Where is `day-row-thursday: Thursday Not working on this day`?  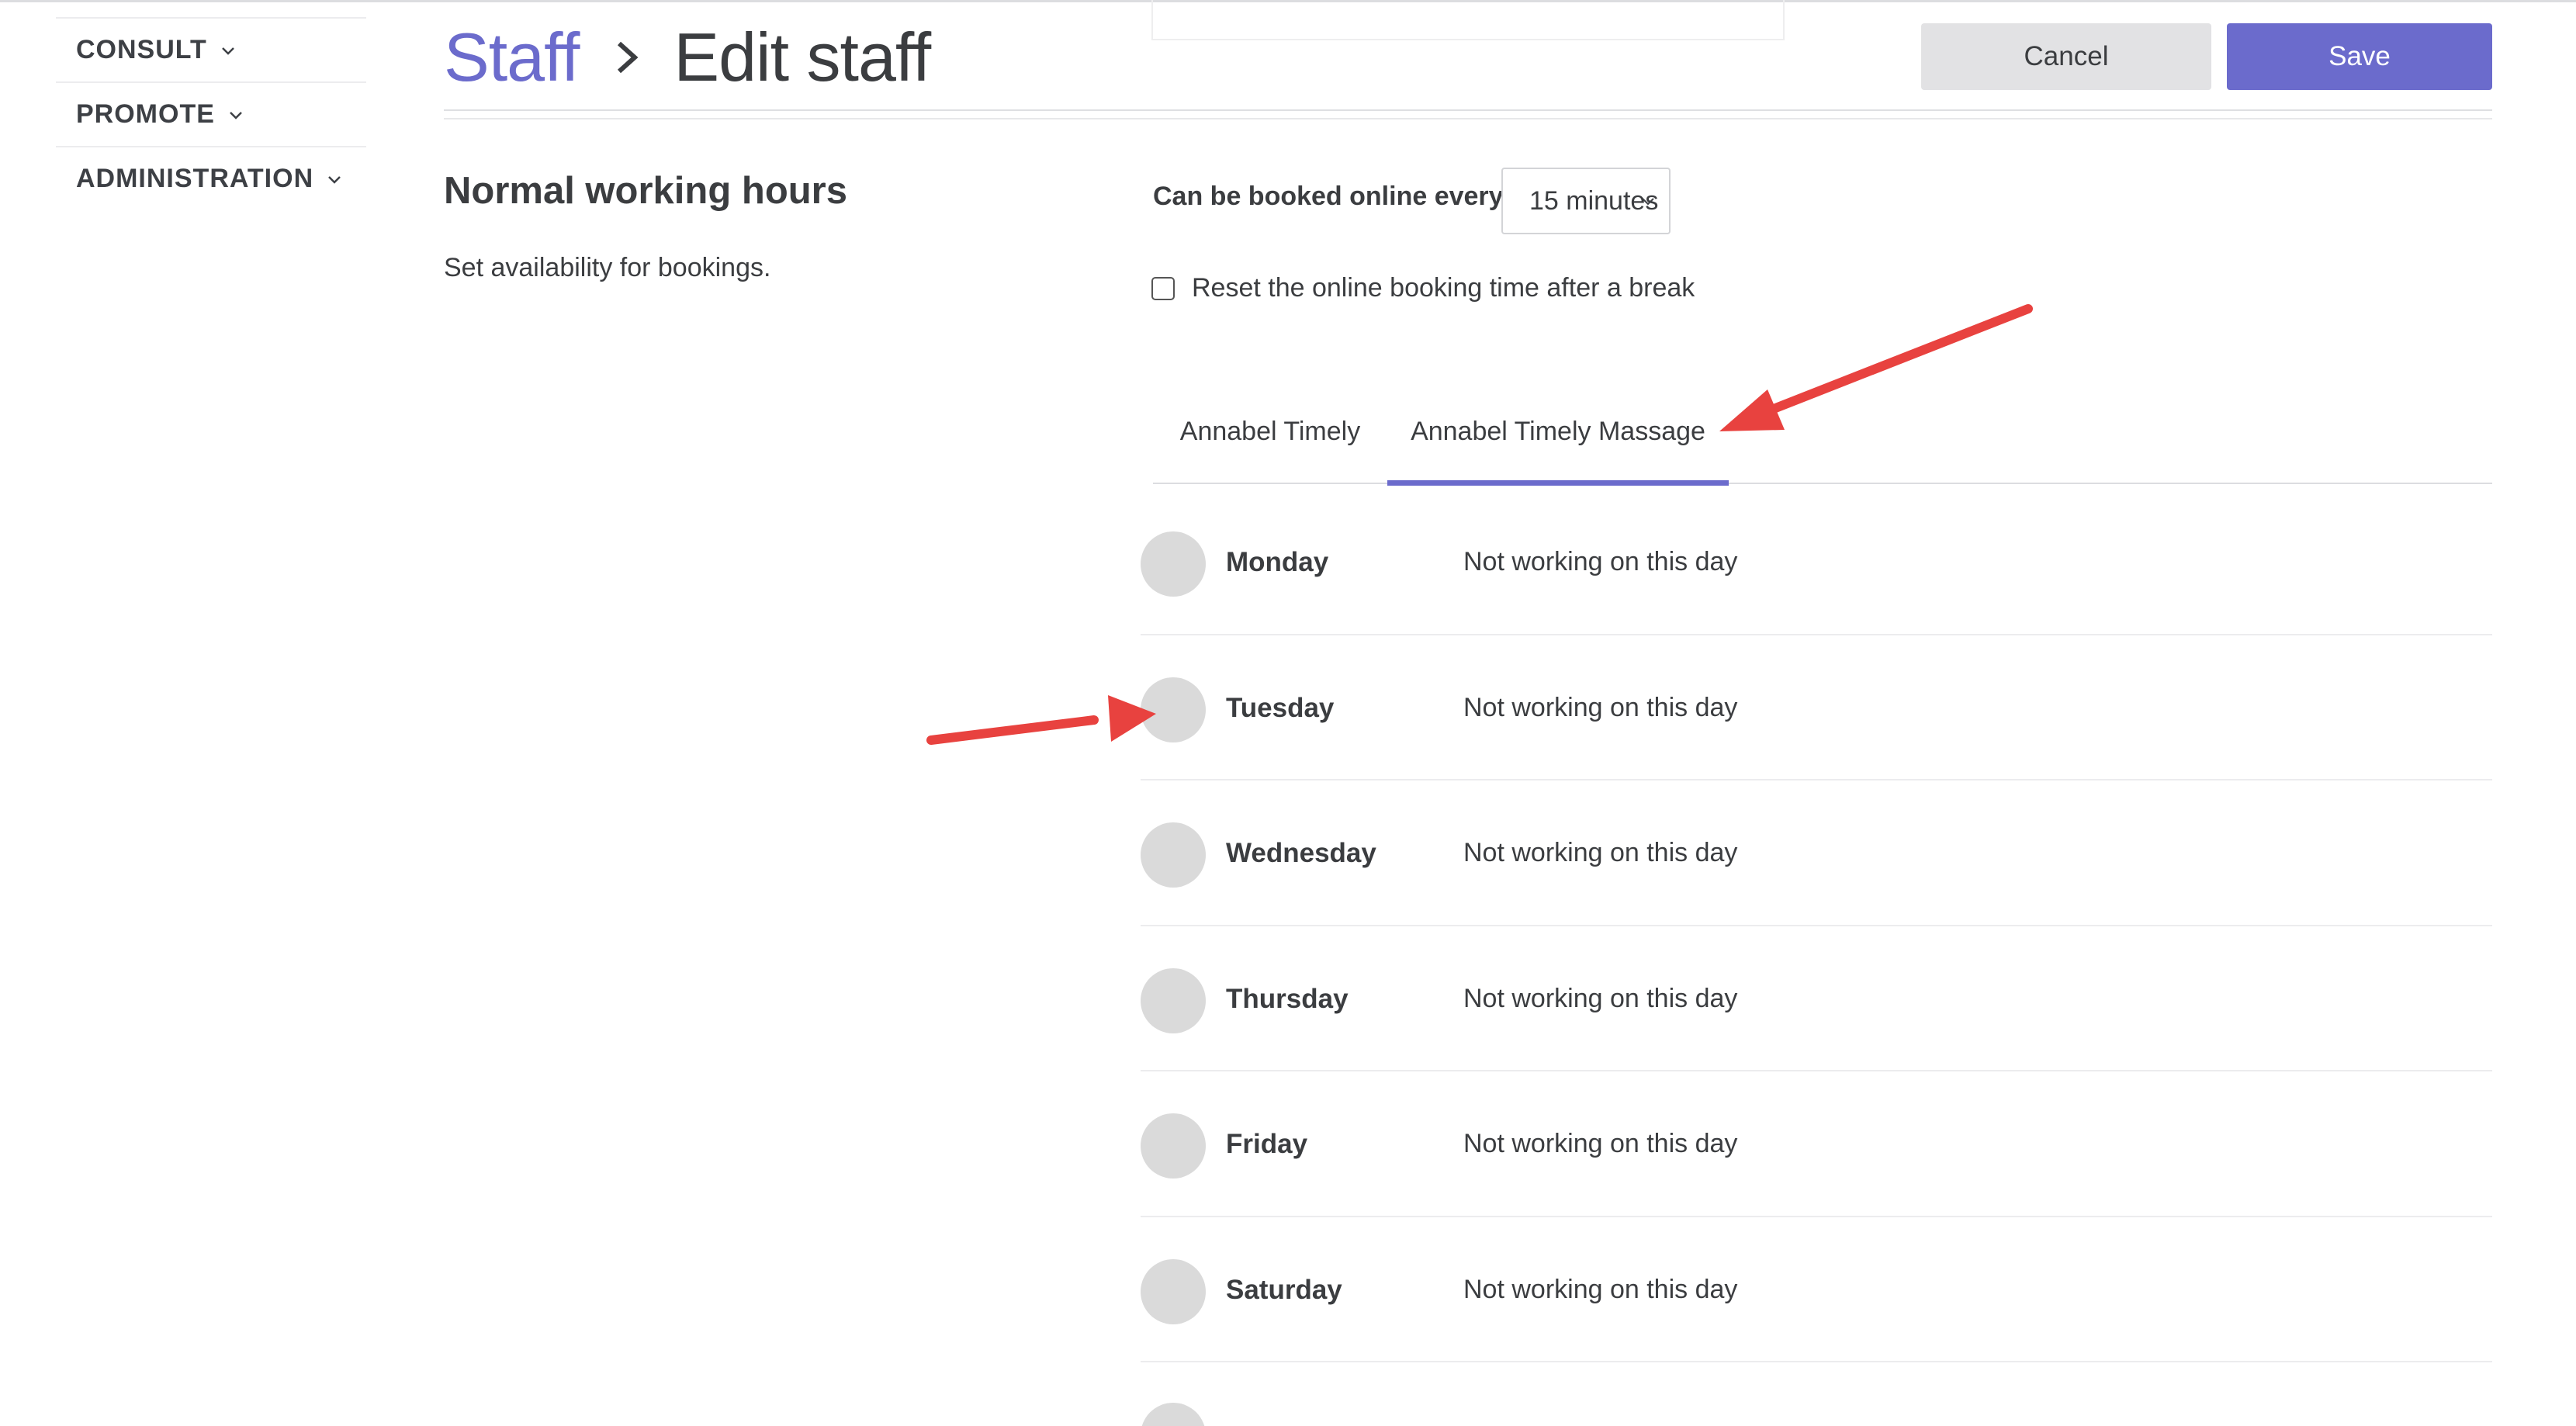
day-row-thursday: Thursday Not working on this day is located at coordinates (1816, 998).